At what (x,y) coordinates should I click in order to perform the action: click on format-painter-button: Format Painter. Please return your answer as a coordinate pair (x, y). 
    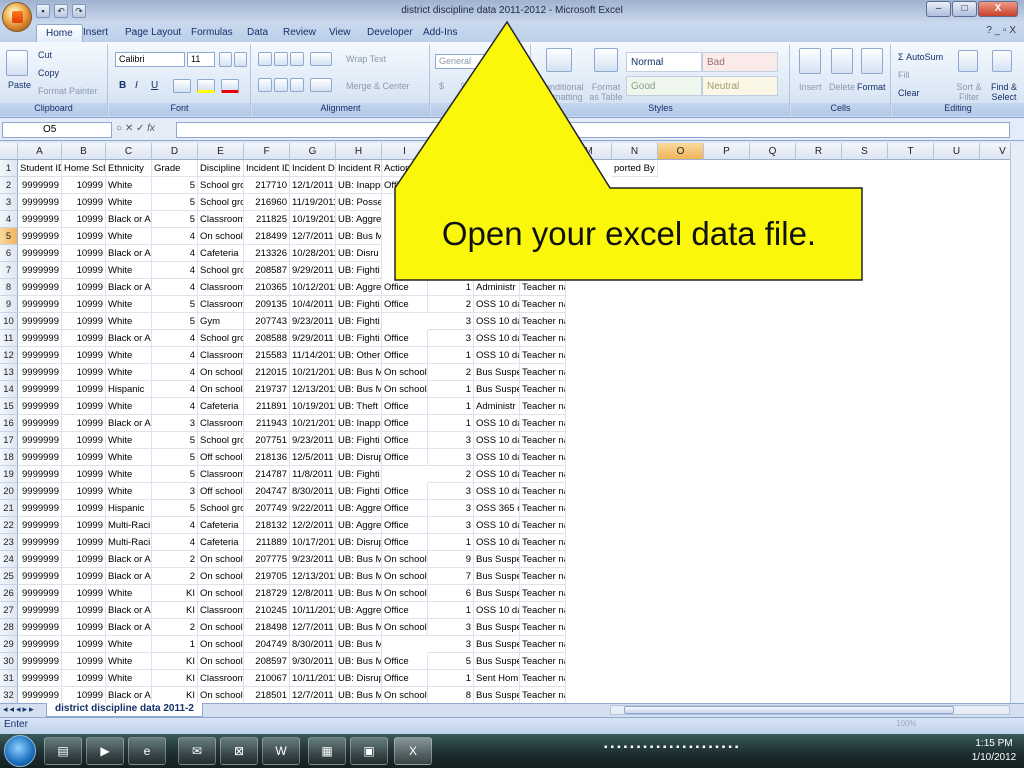
    Looking at the image, I should click on (68, 91).